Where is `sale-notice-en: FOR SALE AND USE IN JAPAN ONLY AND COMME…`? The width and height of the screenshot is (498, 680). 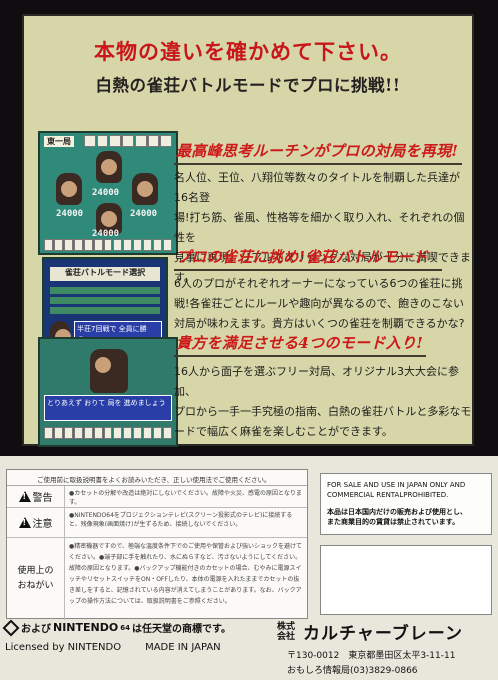 sale-notice-en: FOR SALE AND USE IN JAPAN ONLY AND COMME… is located at coordinates (396, 490).